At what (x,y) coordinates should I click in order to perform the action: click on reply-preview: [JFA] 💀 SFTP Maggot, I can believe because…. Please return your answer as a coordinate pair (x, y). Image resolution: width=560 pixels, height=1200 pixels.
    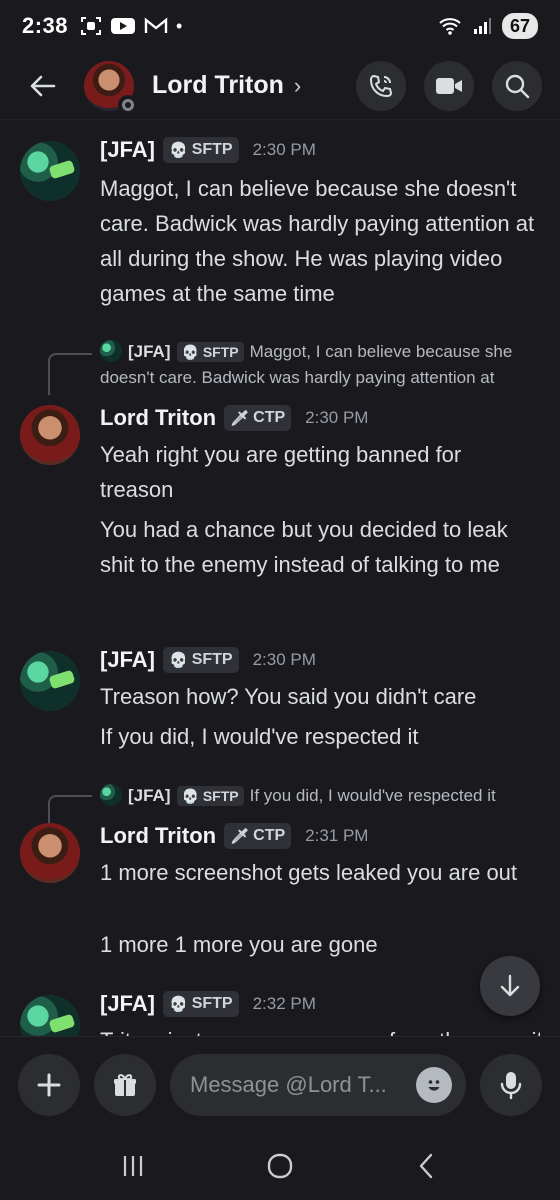
    Looking at the image, I should click on (320, 365).